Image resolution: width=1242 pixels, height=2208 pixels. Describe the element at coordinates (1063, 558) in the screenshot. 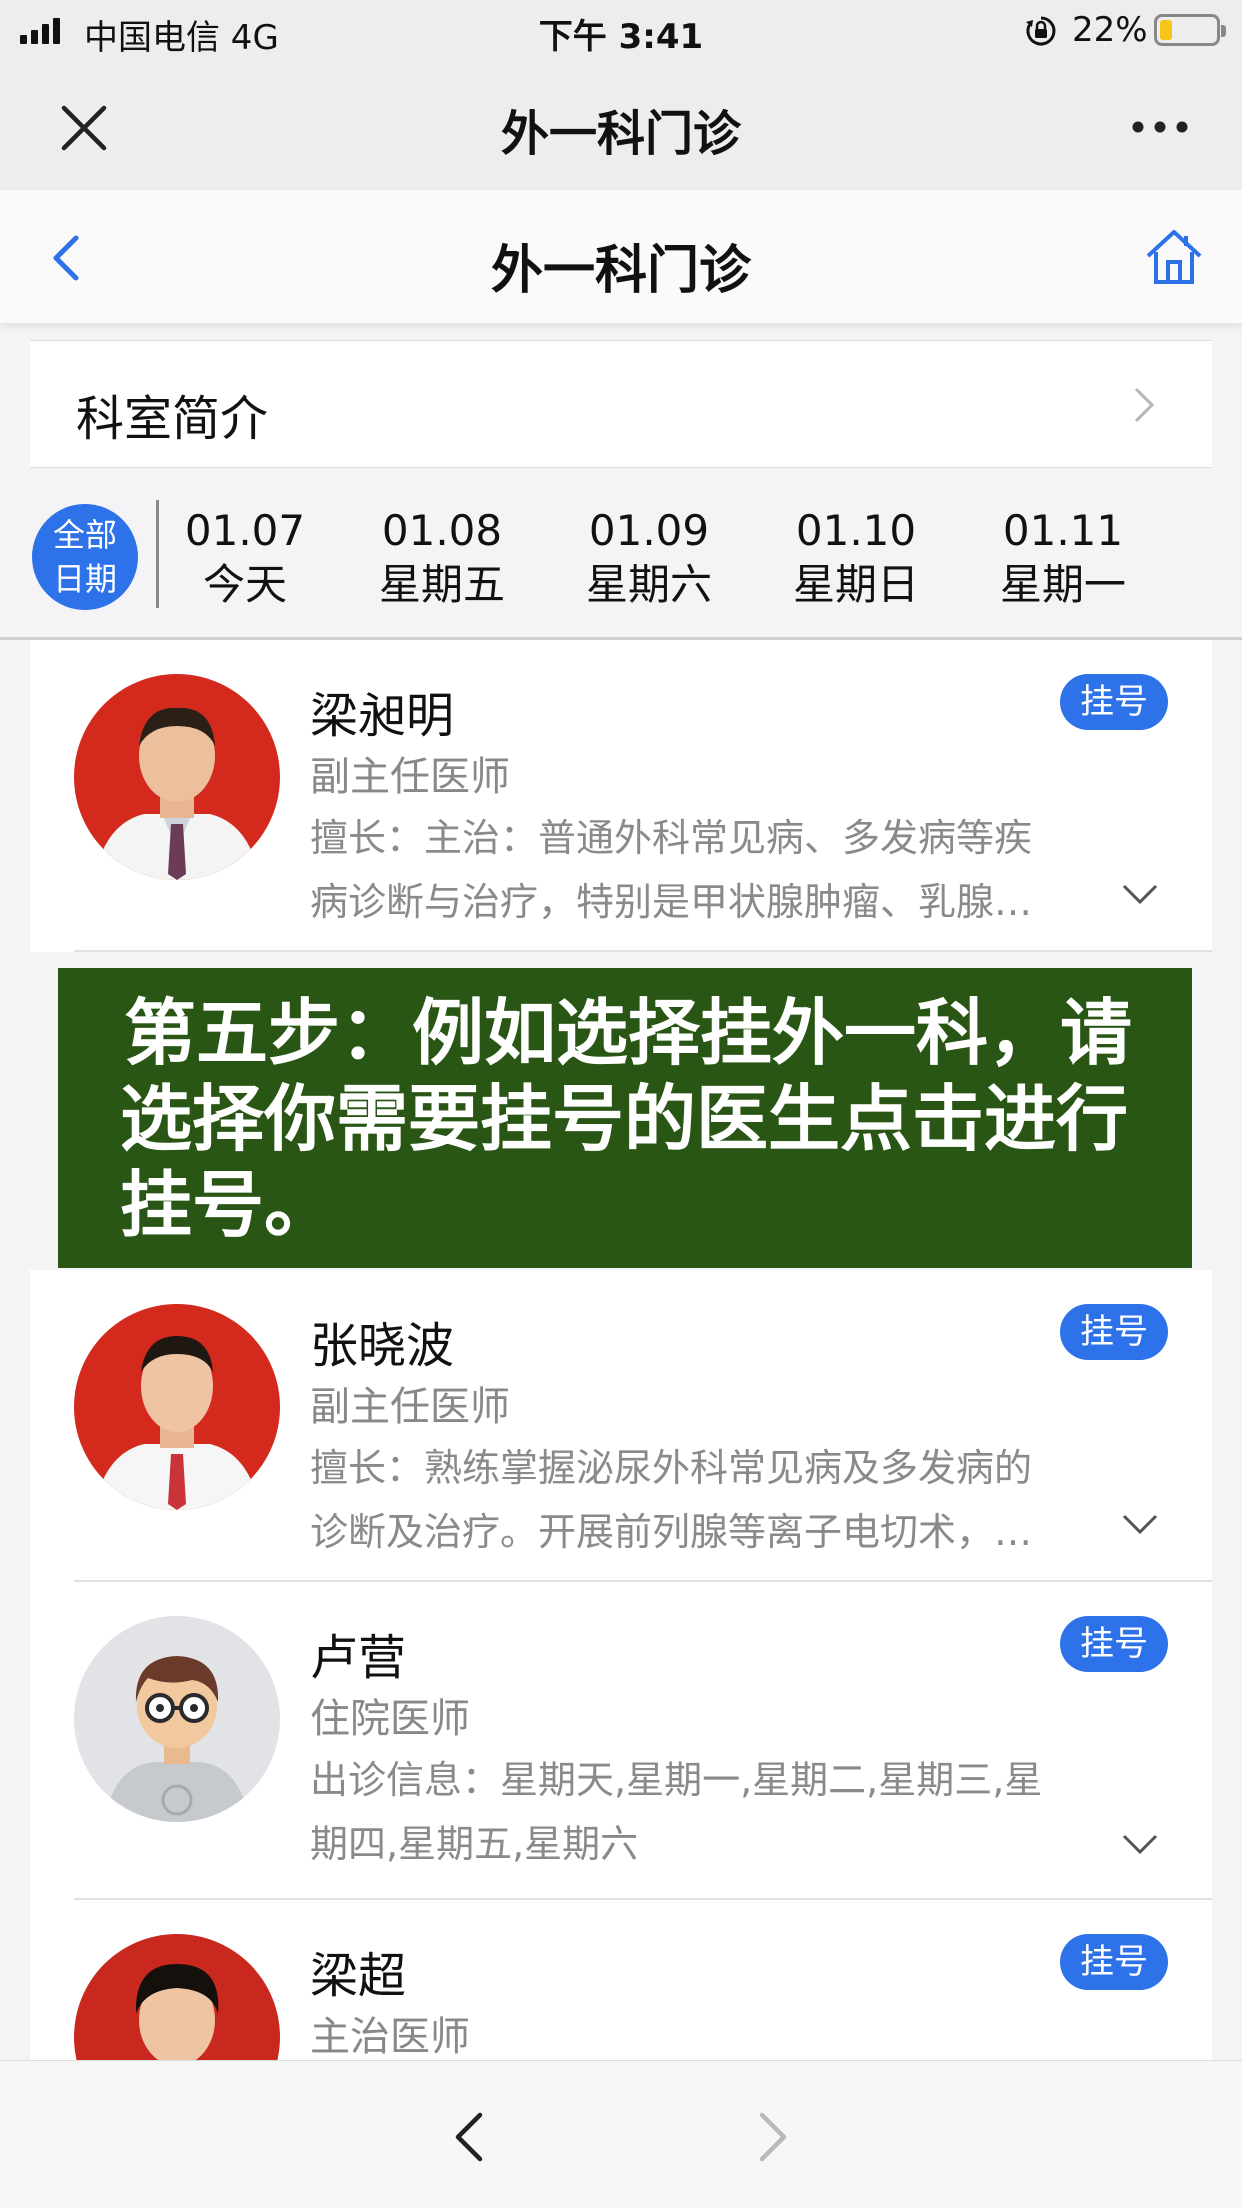

I see `date-tab: 01.11 星期一` at that location.